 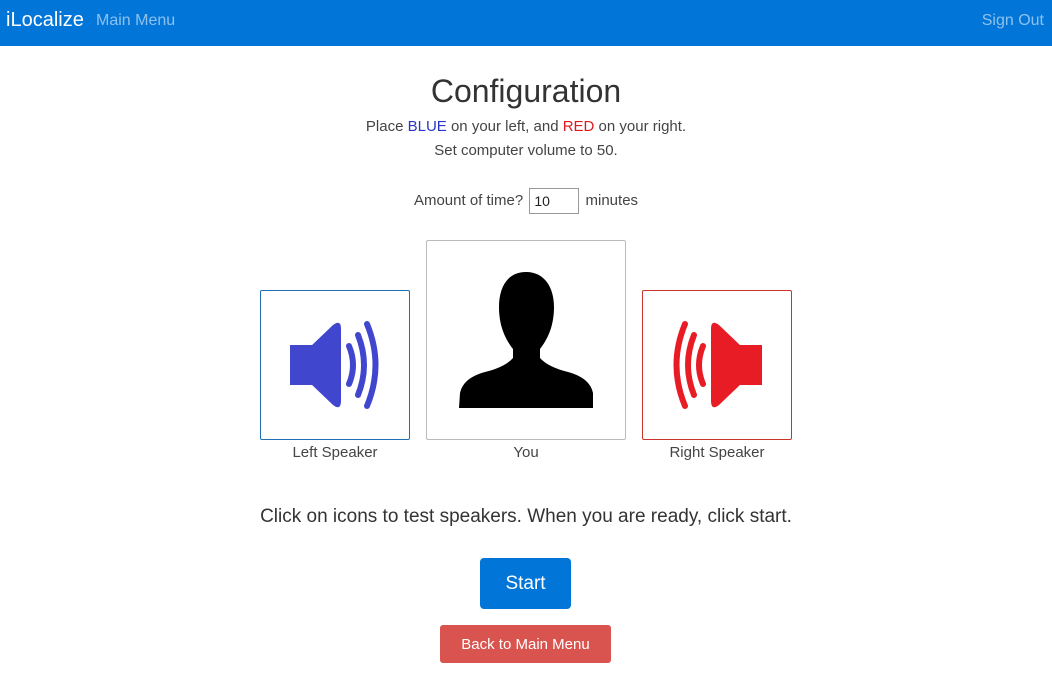 I want to click on right-speaker-button, so click(x=717, y=365).